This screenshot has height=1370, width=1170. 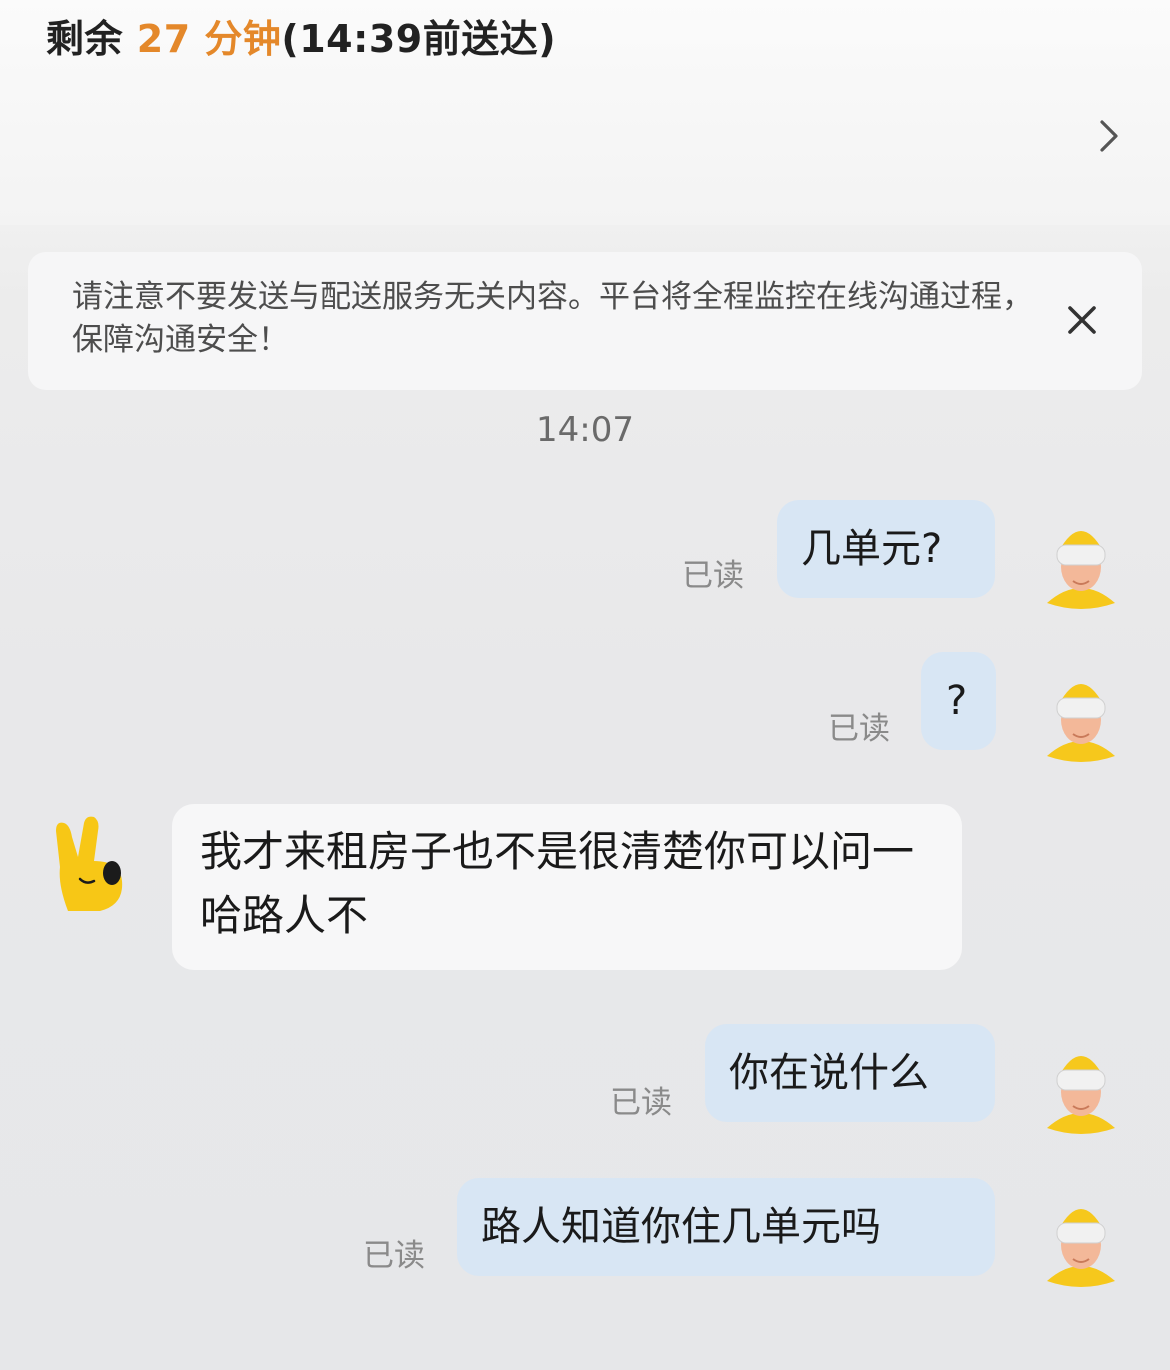 I want to click on delivery-eta: 剩余 27 分钟(14:39前送达), so click(x=301, y=34).